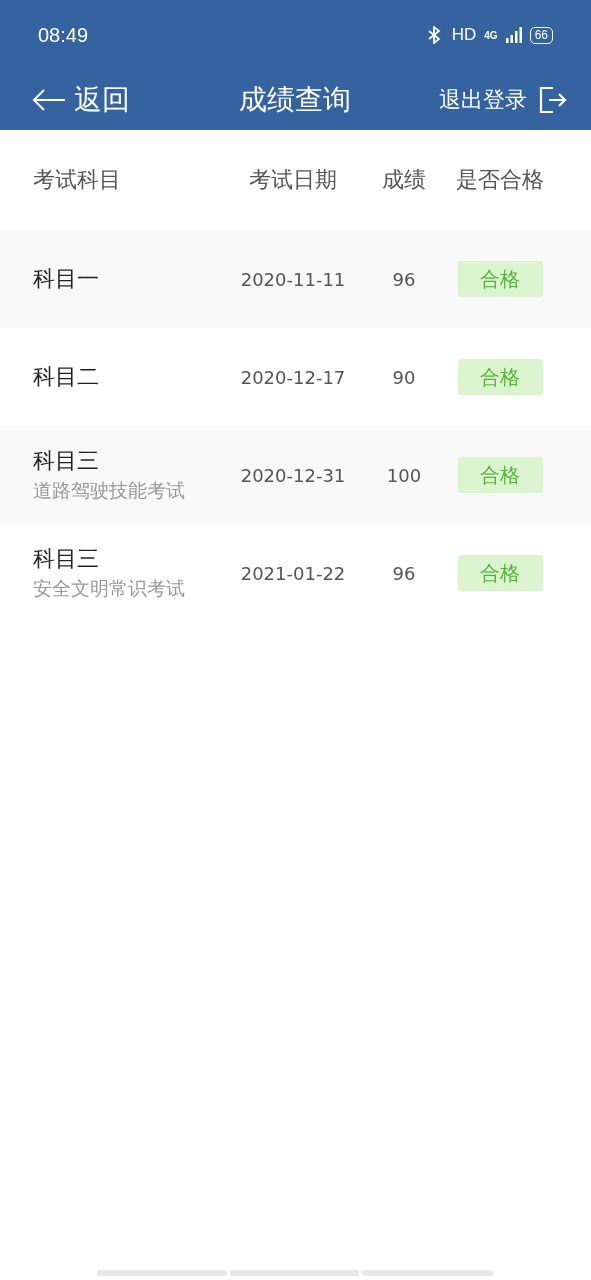 Image resolution: width=591 pixels, height=1280 pixels. What do you see at coordinates (404, 377) in the screenshot?
I see `exam-score: 90` at bounding box center [404, 377].